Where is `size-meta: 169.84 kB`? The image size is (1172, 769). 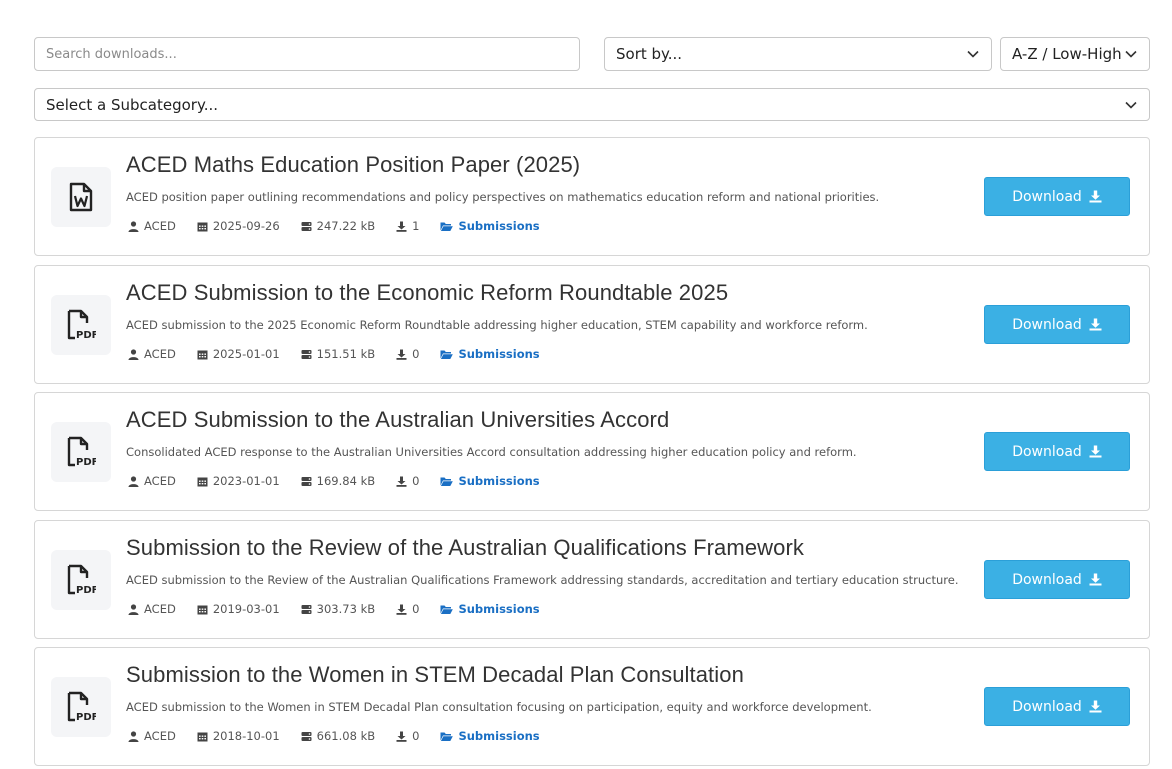
size-meta: 169.84 kB is located at coordinates (338, 481).